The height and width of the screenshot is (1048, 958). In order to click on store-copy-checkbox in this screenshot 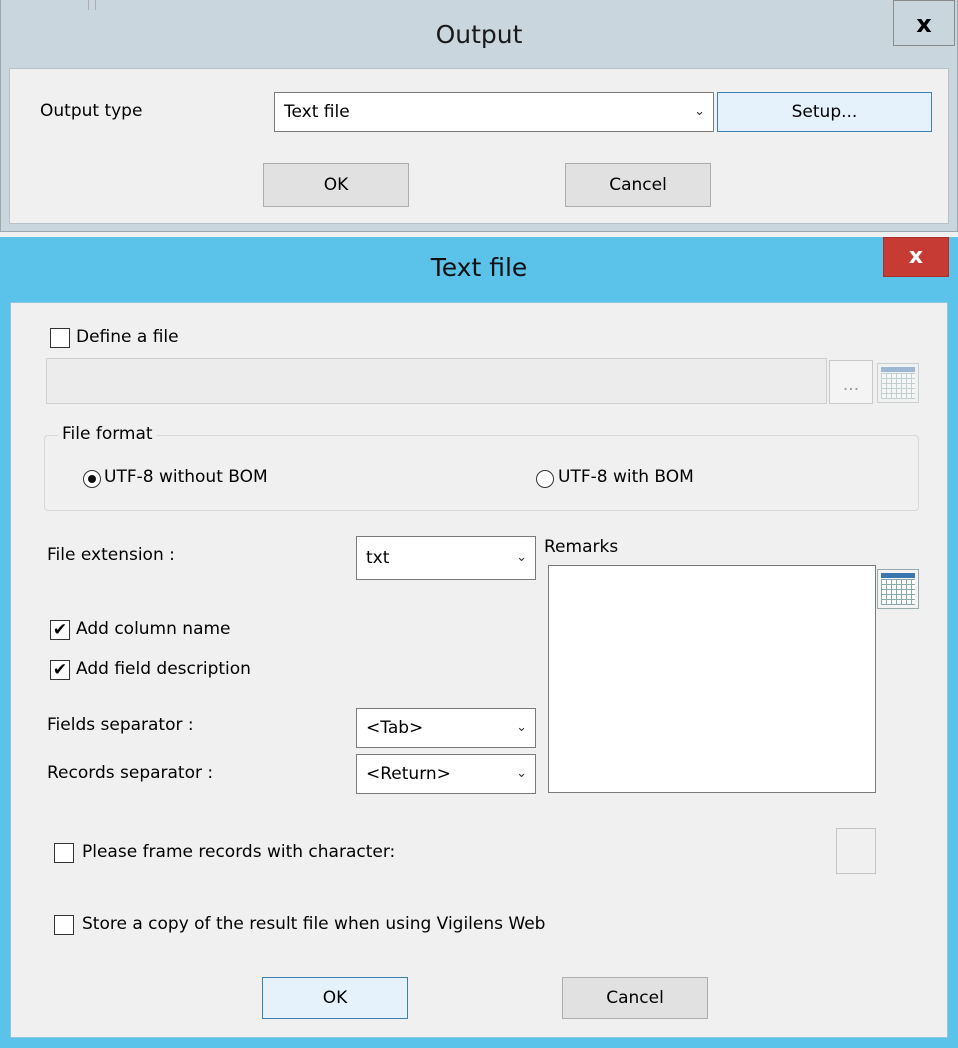, I will do `click(64, 925)`.